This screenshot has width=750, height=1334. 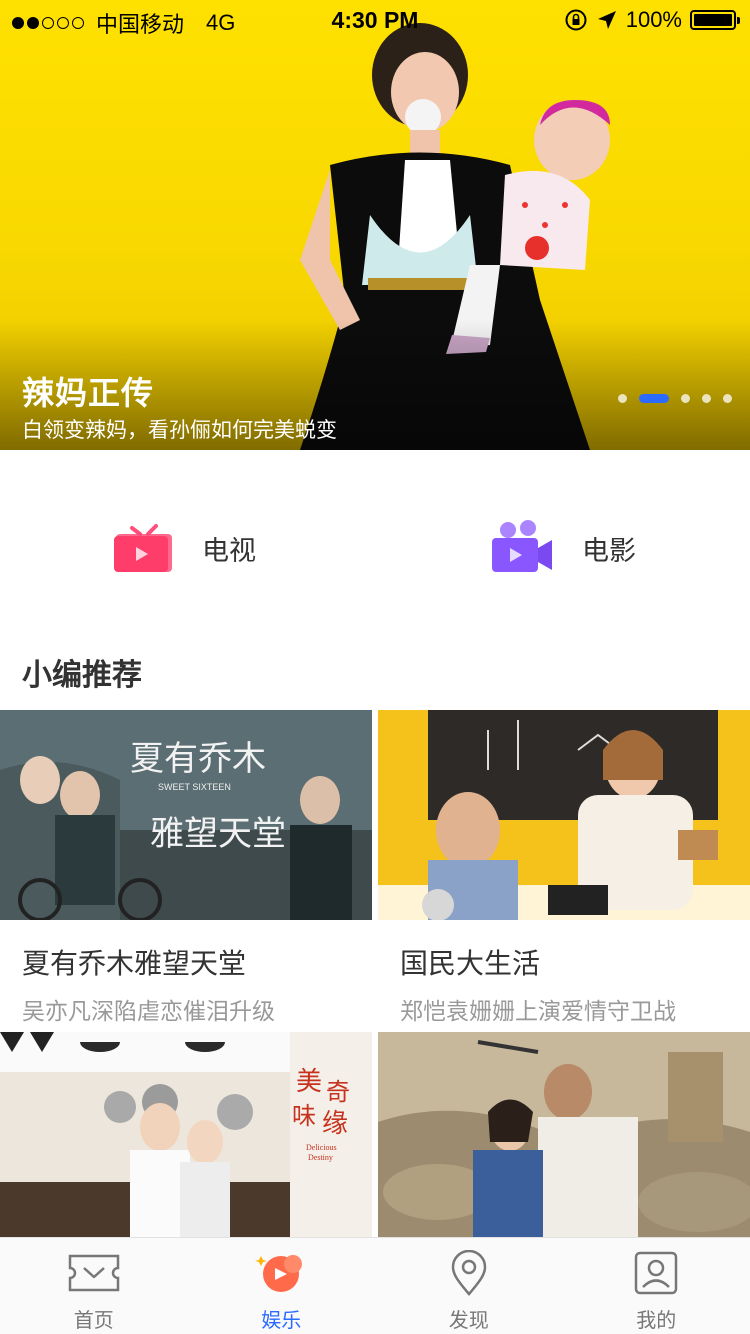 I want to click on card-poster: 夏有乔木 雅望天堂 SWEET SIXTEEN, so click(x=186, y=815).